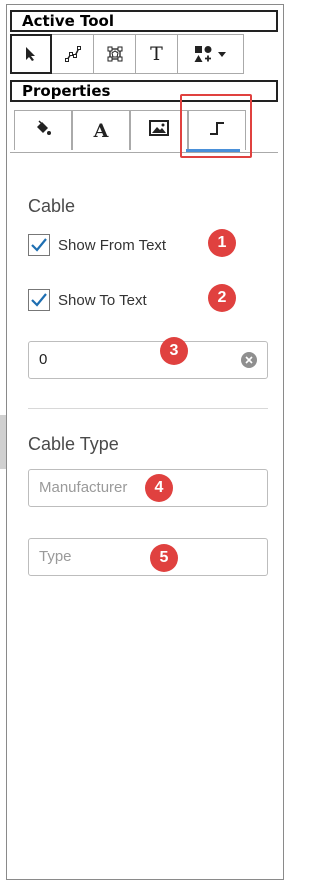 Image resolution: width=320 pixels, height=884 pixels. Describe the element at coordinates (144, 21) in the screenshot. I see `active-tool-header: Active Tool` at that location.